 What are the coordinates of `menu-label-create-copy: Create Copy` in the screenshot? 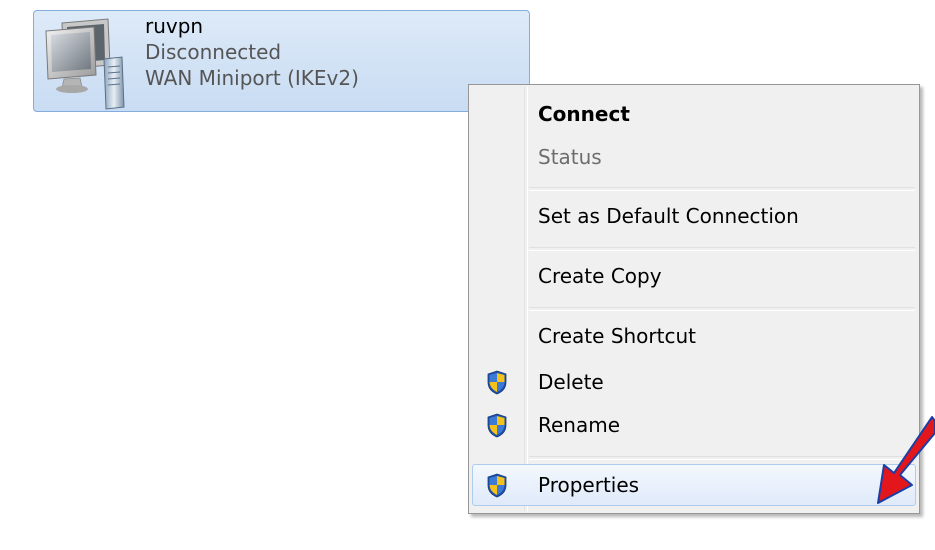 It's located at (600, 276).